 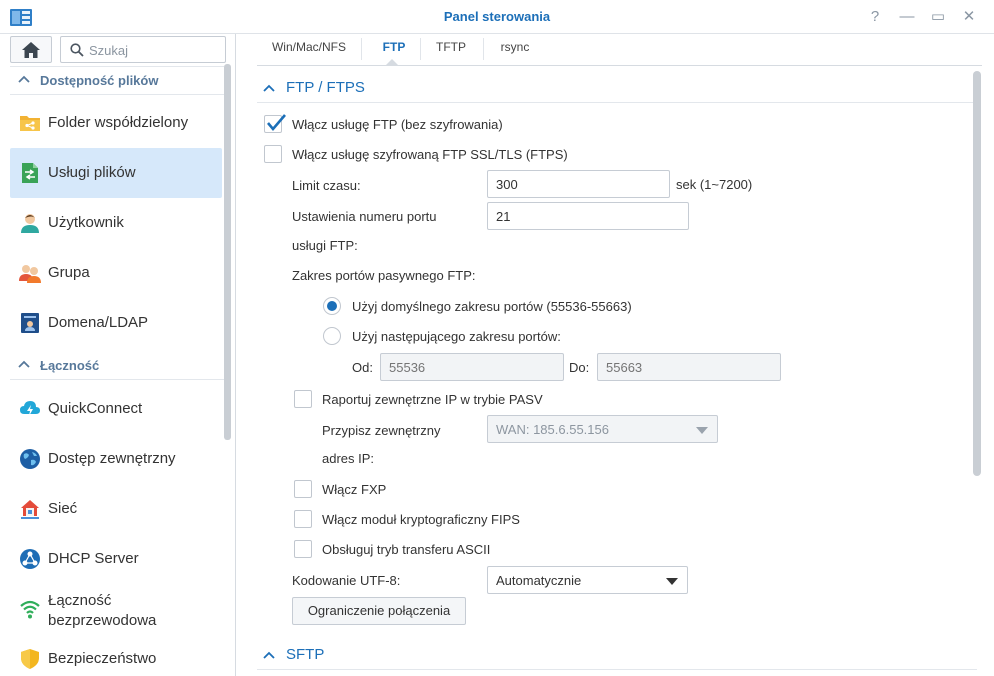 I want to click on sidebar-item-label: DHCP Server, so click(x=93, y=558).